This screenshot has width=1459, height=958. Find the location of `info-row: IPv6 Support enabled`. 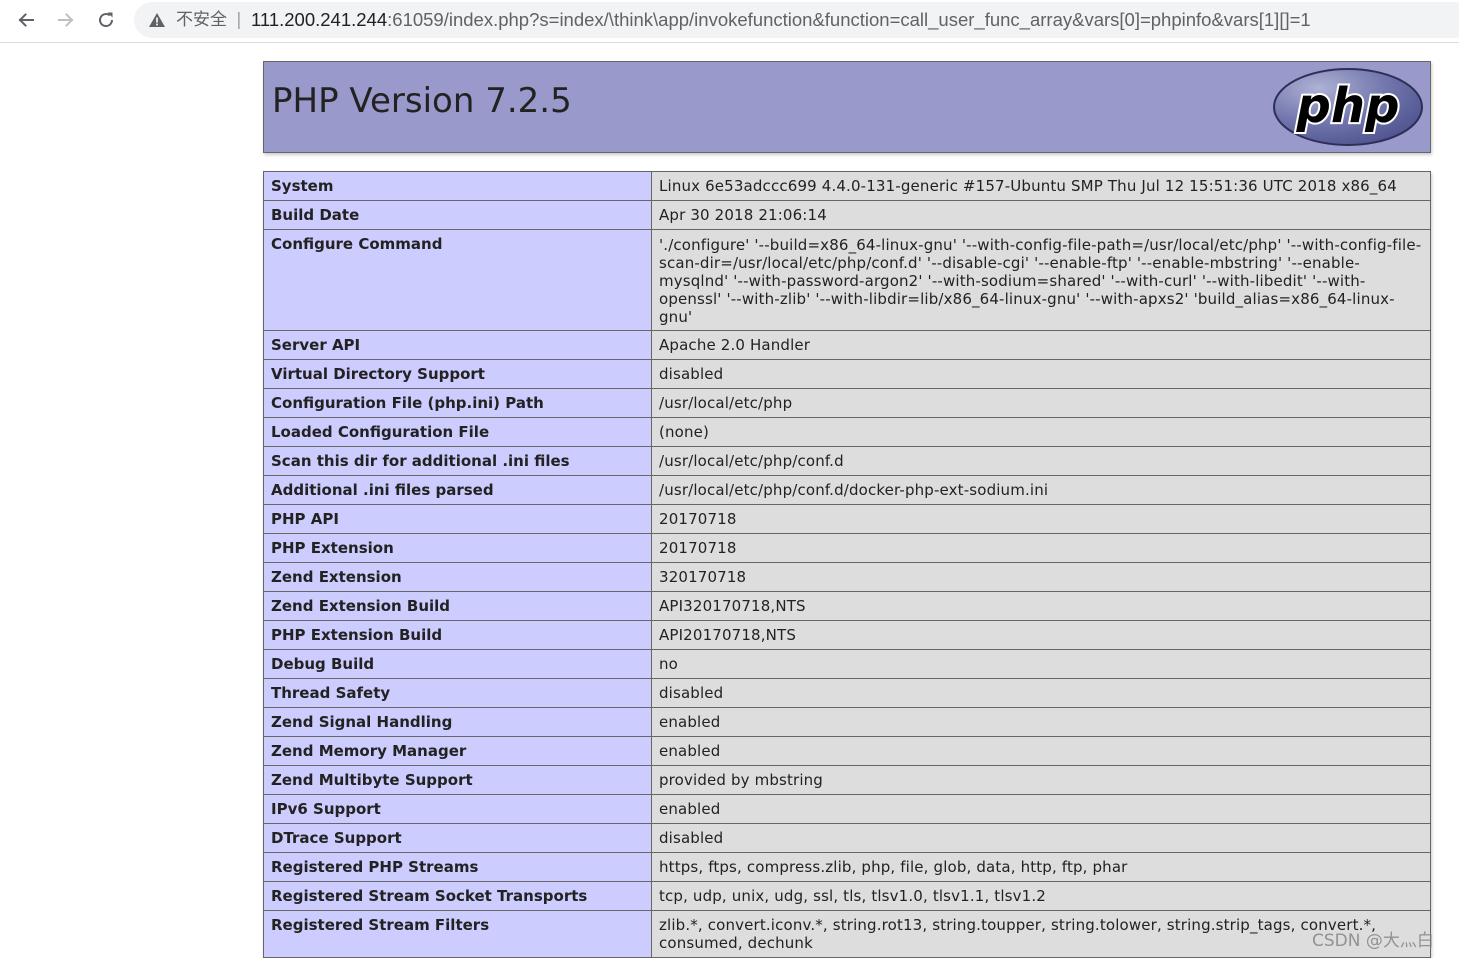

info-row: IPv6 Support enabled is located at coordinates (847, 809).